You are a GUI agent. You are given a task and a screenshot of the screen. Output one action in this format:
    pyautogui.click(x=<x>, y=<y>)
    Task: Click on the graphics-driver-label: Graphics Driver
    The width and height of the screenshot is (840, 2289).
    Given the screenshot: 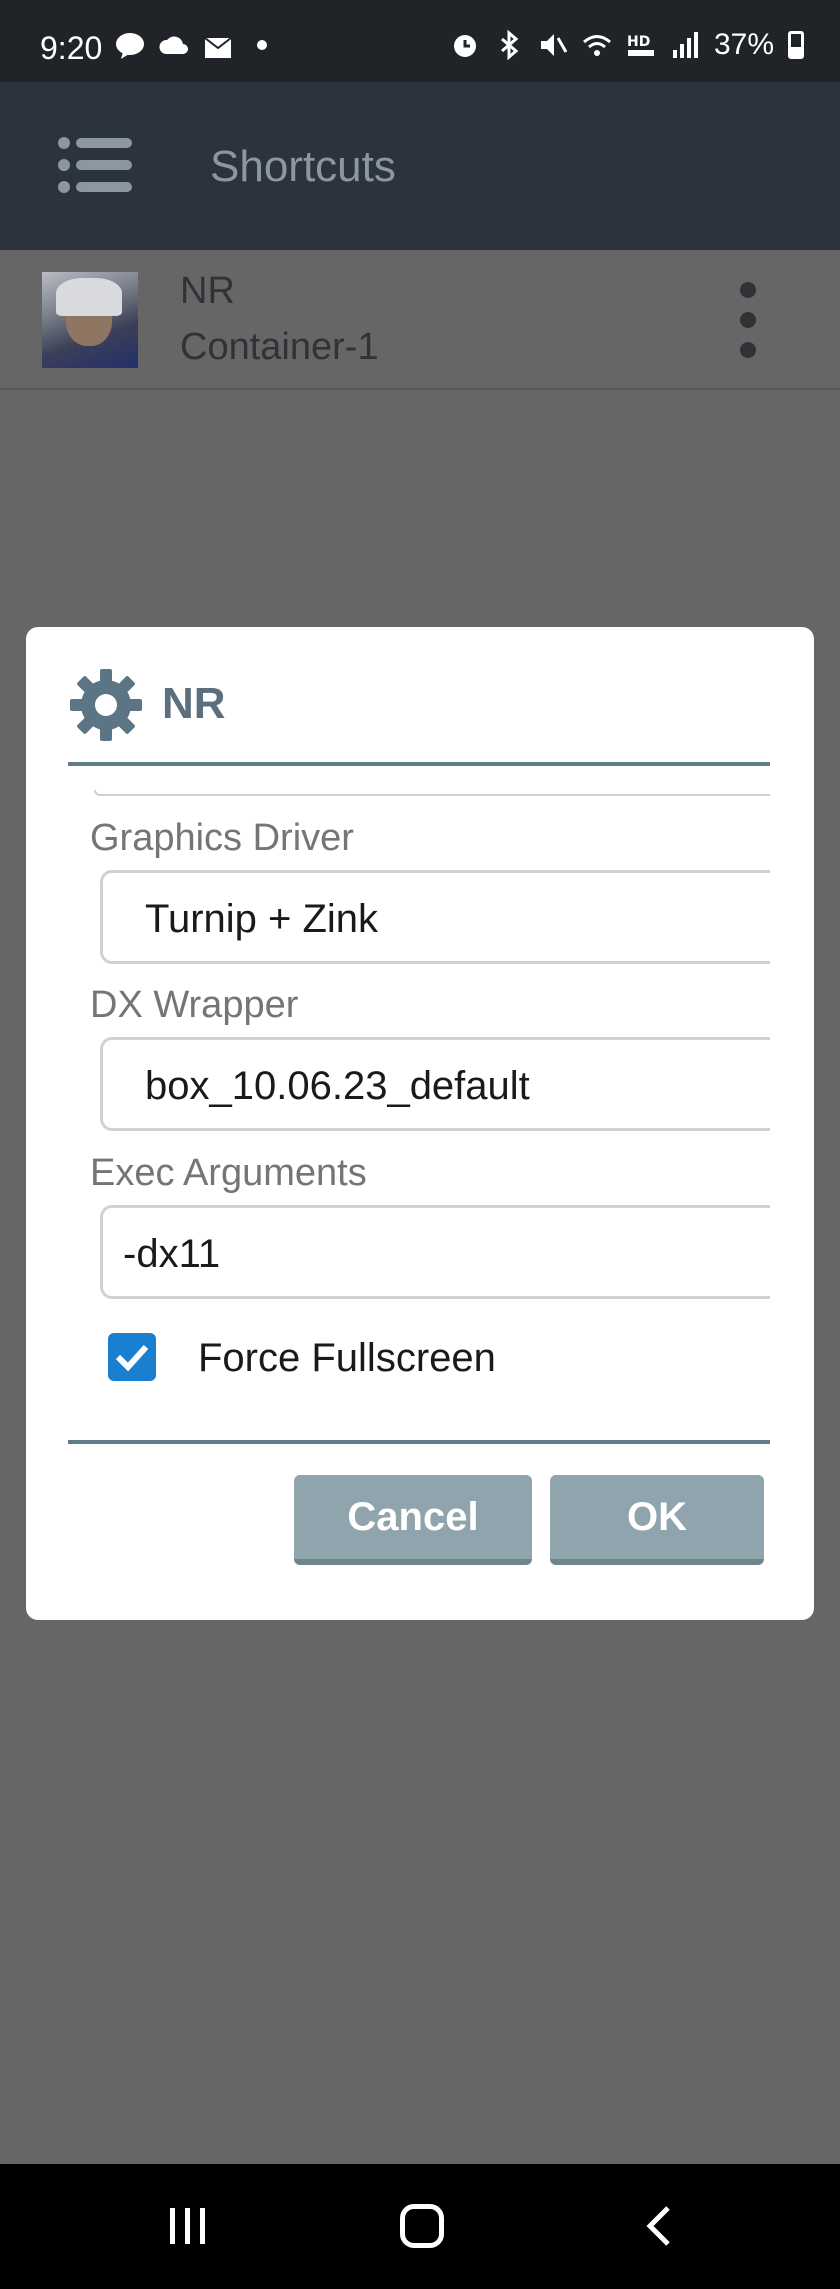 What is the action you would take?
    pyautogui.click(x=222, y=838)
    